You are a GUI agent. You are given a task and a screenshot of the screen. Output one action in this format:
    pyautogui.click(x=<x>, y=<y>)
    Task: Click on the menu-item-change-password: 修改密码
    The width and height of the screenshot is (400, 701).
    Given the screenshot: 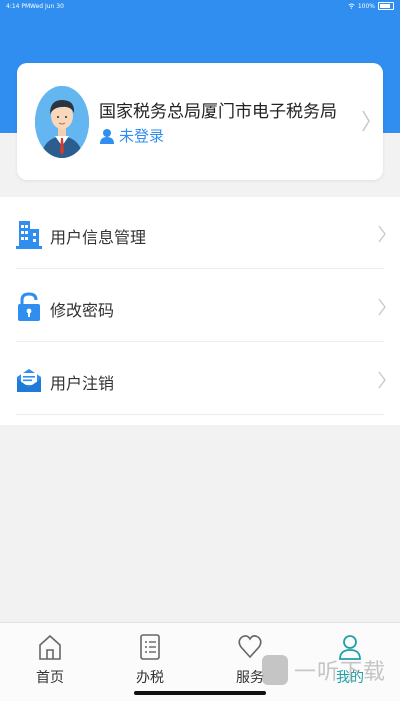 What is the action you would take?
    pyautogui.click(x=200, y=306)
    